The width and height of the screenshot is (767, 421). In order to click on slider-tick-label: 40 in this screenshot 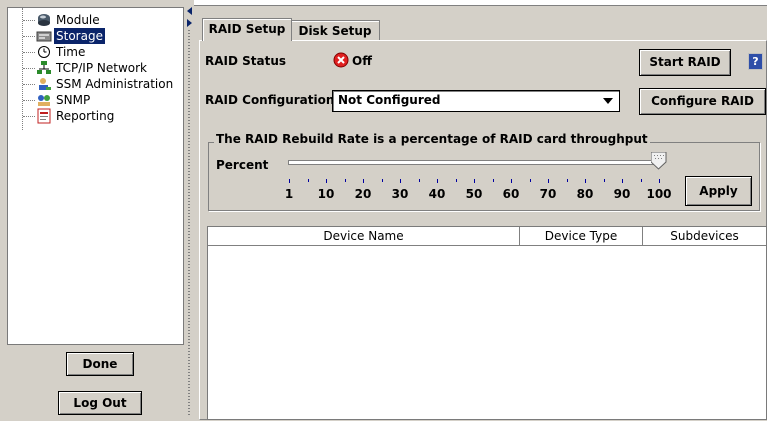, I will do `click(437, 194)`.